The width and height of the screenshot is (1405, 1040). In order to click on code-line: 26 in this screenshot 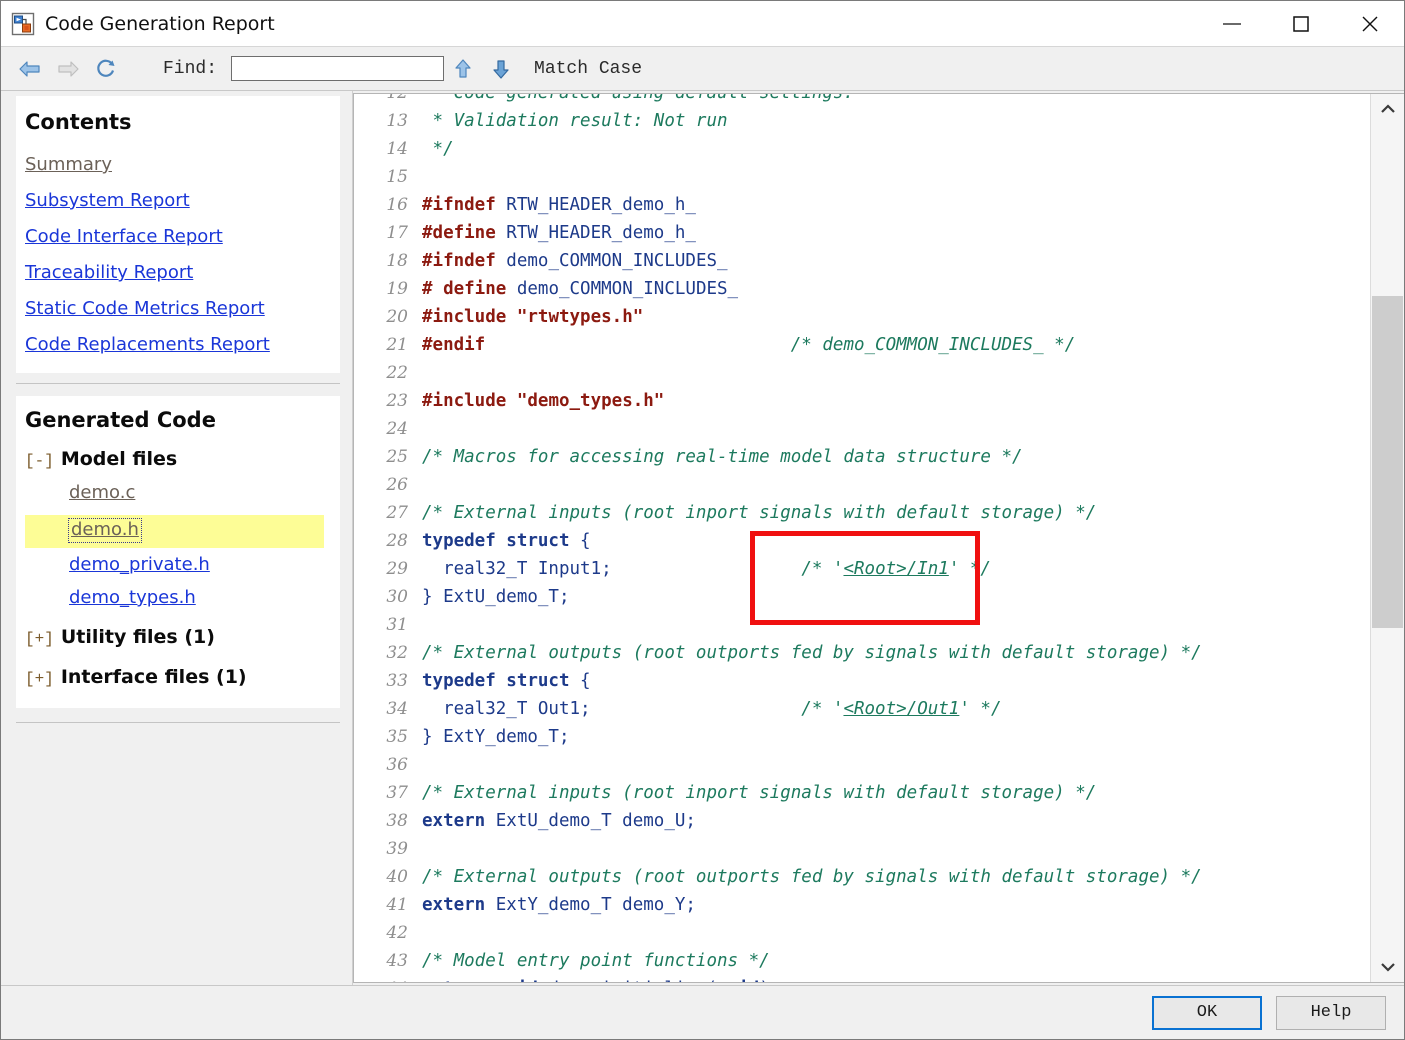, I will do `click(862, 485)`.